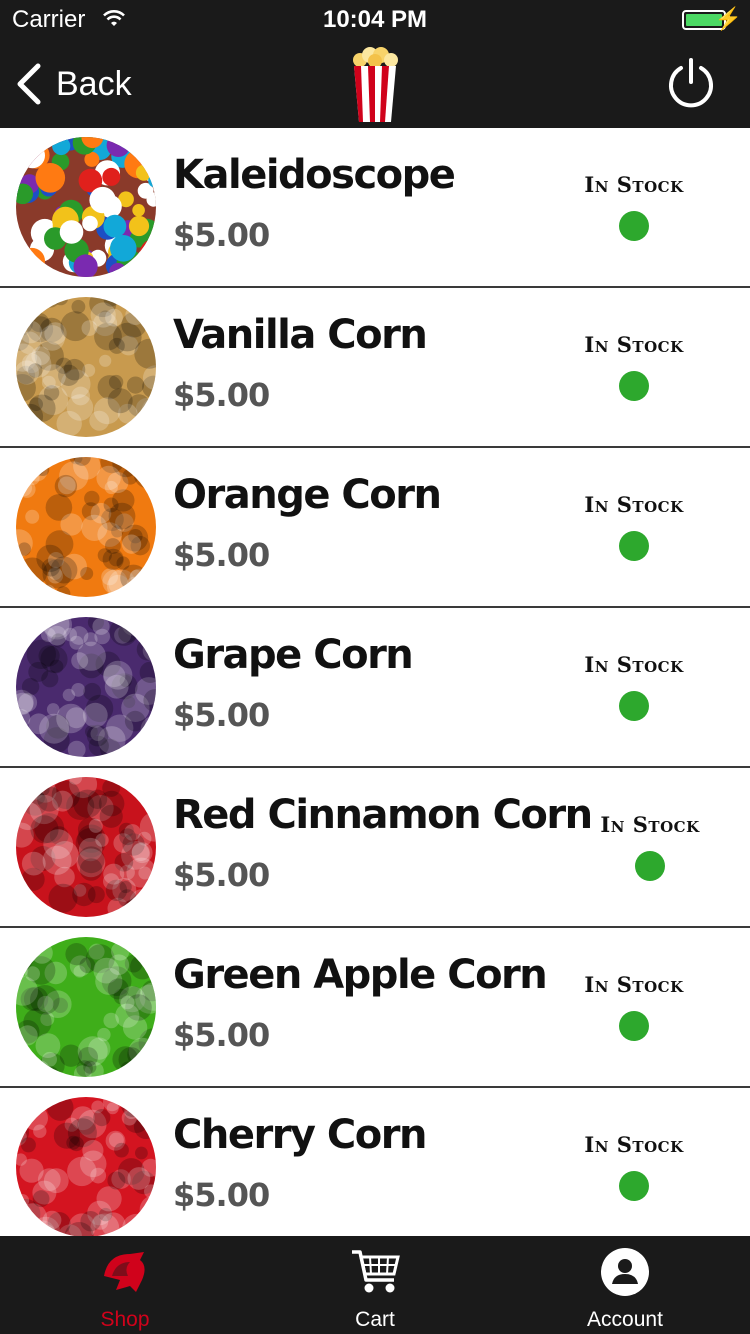  What do you see at coordinates (375, 1319) in the screenshot?
I see `tab-cart-label: Cart` at bounding box center [375, 1319].